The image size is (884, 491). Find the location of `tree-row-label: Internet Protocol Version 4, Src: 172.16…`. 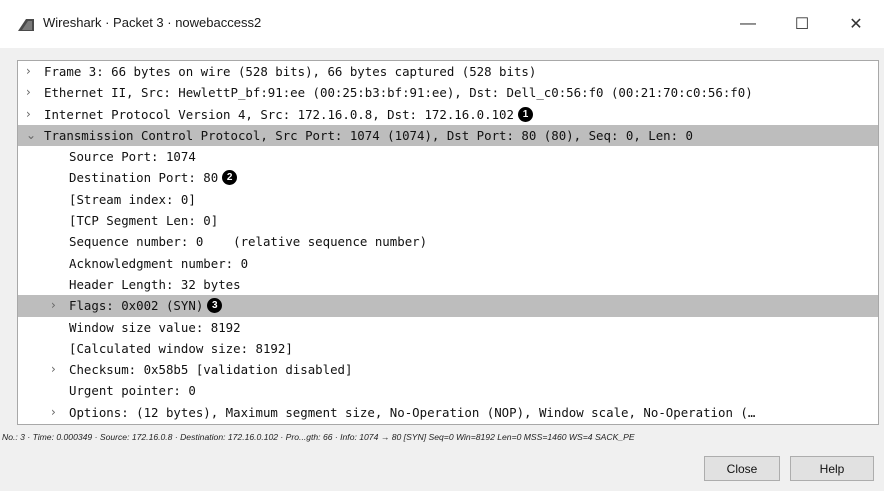

tree-row-label: Internet Protocol Version 4, Src: 172.16… is located at coordinates (279, 114).